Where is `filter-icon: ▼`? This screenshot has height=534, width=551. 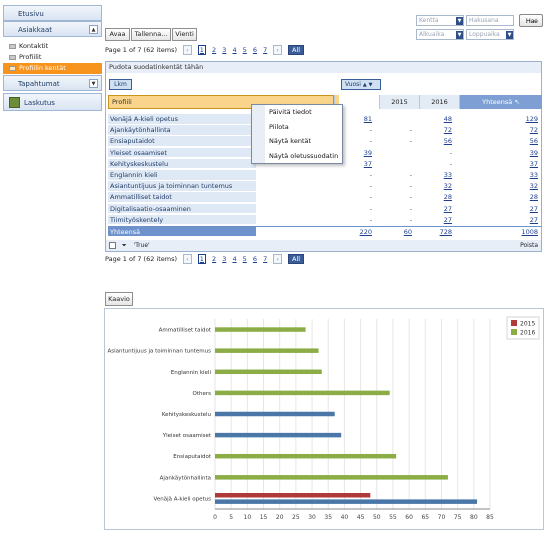
filter-icon: ▼ is located at coordinates (371, 85).